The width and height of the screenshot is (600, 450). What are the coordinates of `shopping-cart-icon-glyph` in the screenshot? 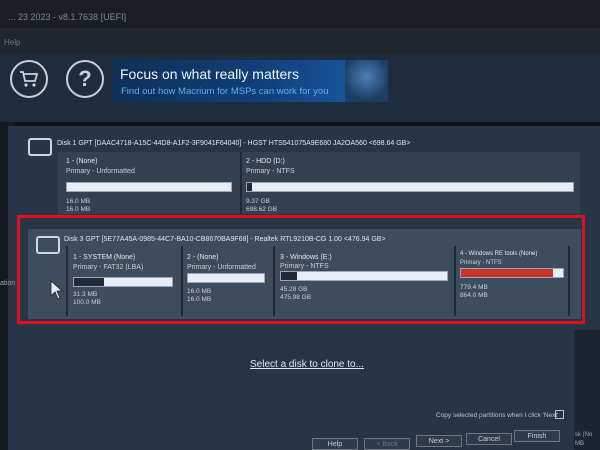 It's located at (29, 79).